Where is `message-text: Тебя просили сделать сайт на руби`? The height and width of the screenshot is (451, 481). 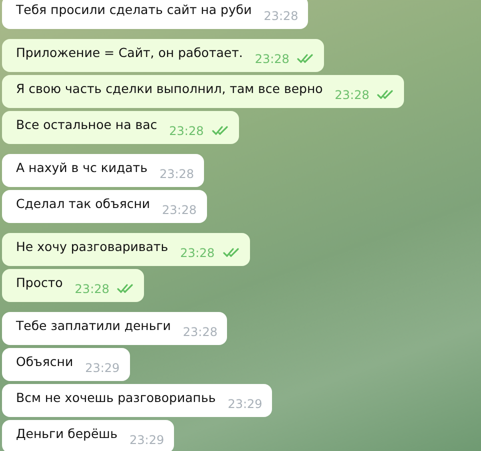 message-text: Тебя просили сделать сайт на руби is located at coordinates (134, 10).